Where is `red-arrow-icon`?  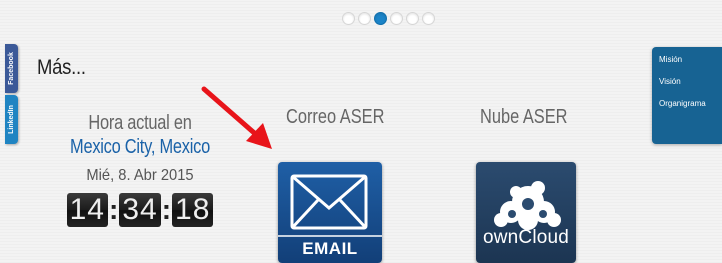
red-arrow-icon is located at coordinates (236, 117).